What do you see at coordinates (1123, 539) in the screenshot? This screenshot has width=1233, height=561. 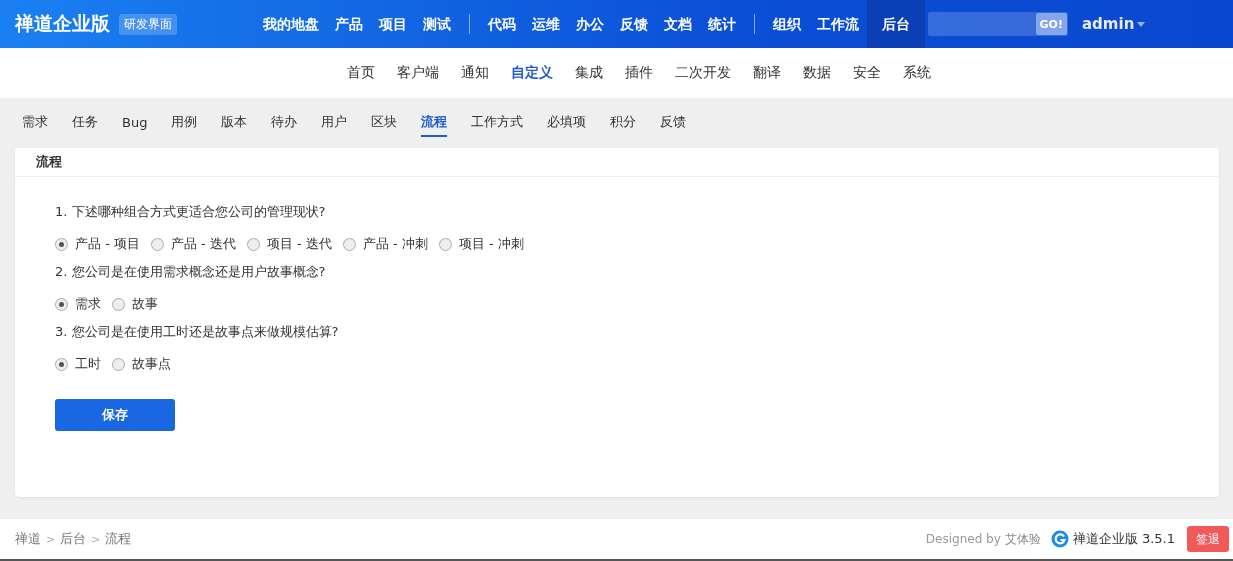 I see `version-text: 禅道企业版 3.5.1` at bounding box center [1123, 539].